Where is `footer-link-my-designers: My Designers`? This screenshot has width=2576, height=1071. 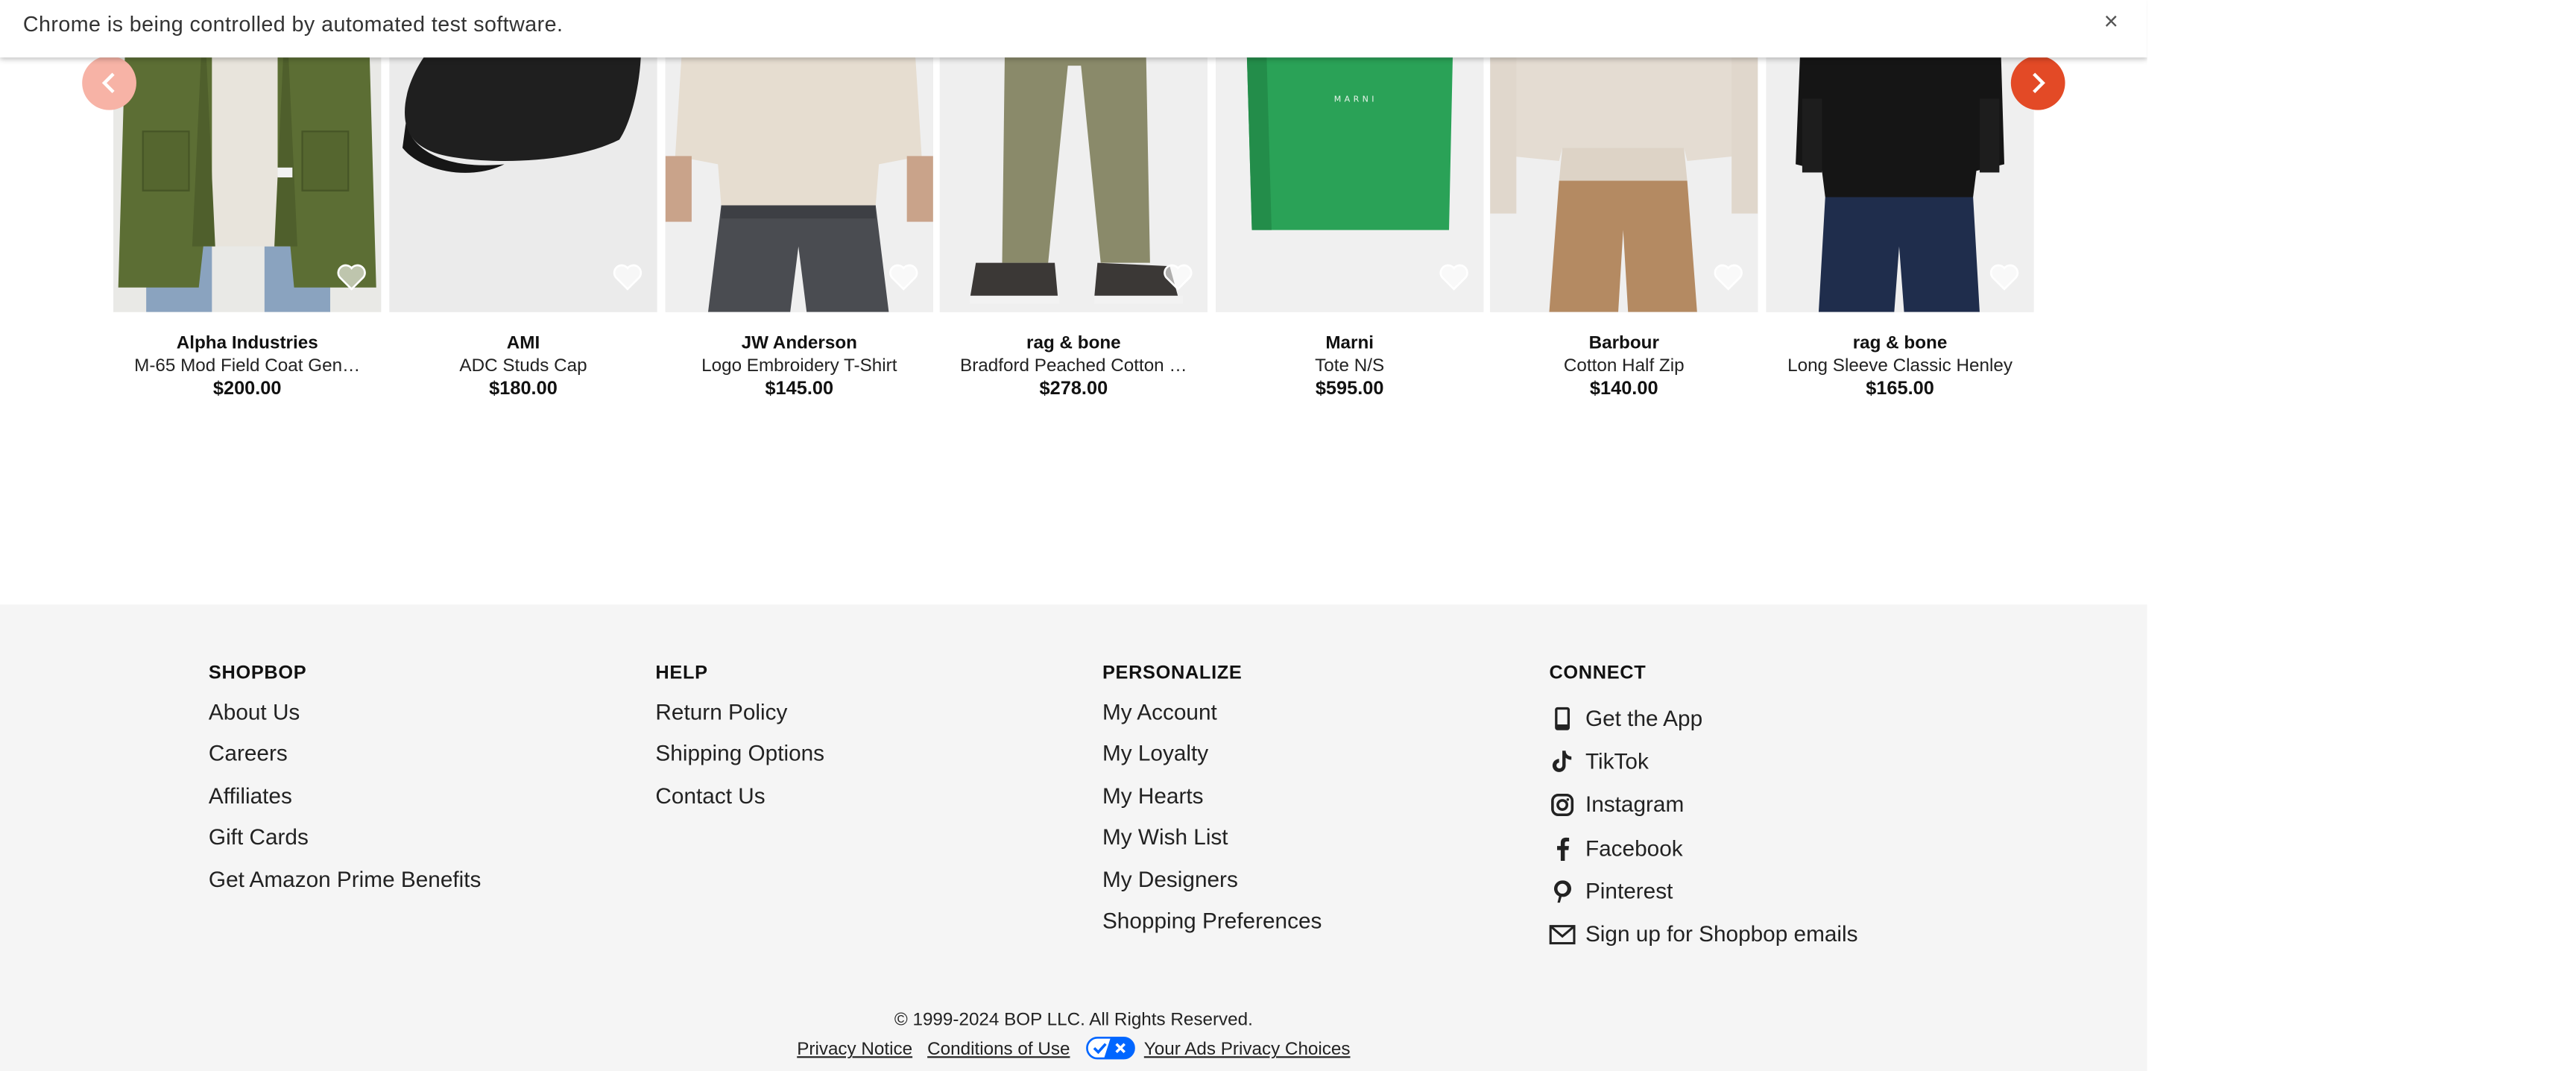
footer-link-my-designers: My Designers is located at coordinates (1212, 884).